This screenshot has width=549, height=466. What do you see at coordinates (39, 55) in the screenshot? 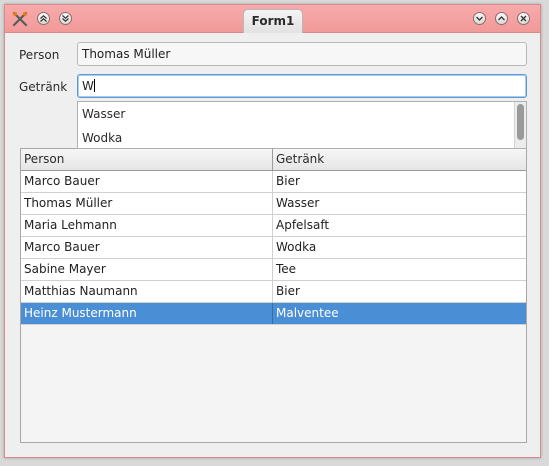
I see `person-label: Person` at bounding box center [39, 55].